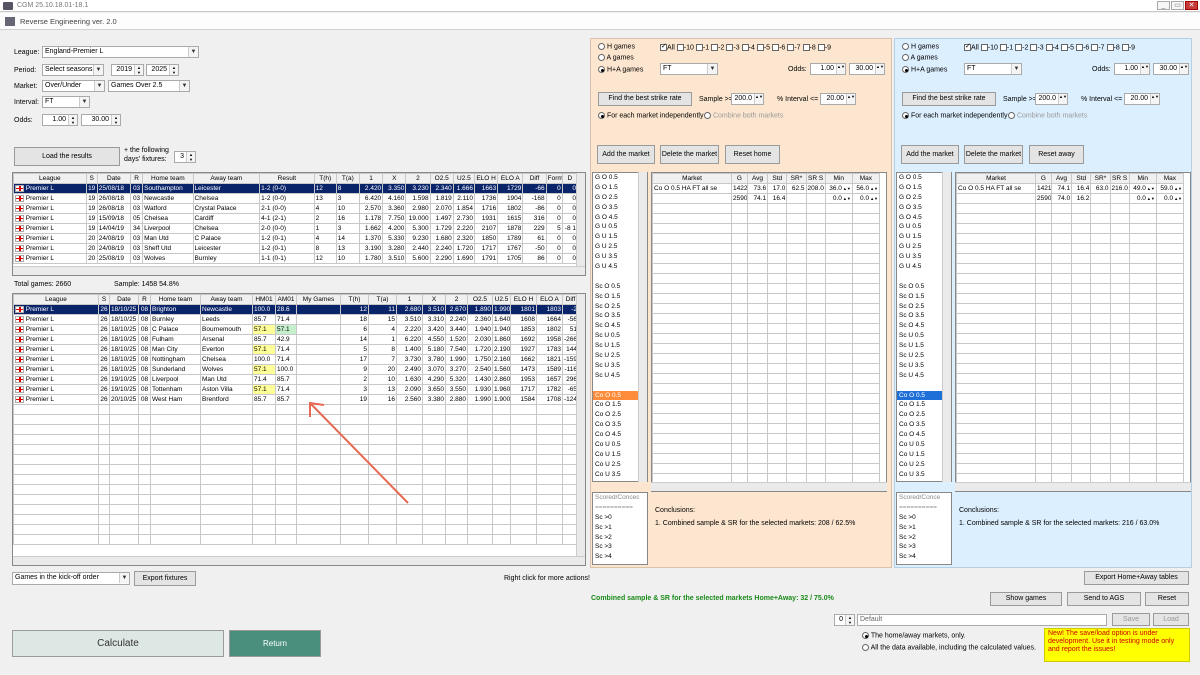  What do you see at coordinates (165, 578) in the screenshot?
I see `export-fixtures-button: Export fixtures` at bounding box center [165, 578].